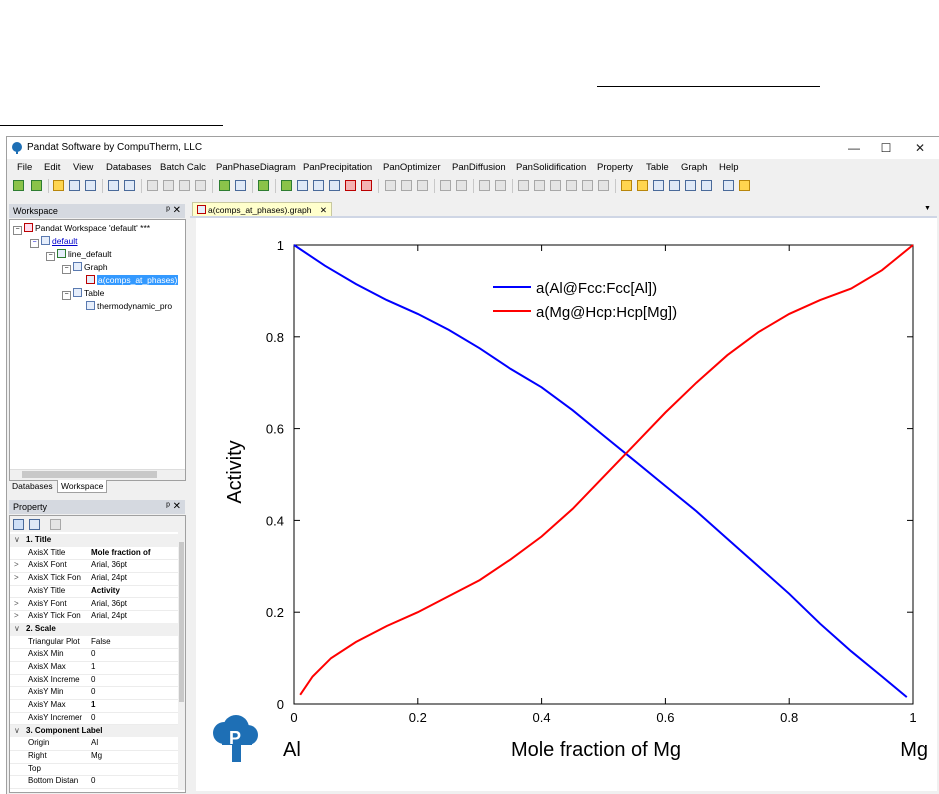  Describe the element at coordinates (729, 167) in the screenshot. I see `menu-help: Help` at that location.